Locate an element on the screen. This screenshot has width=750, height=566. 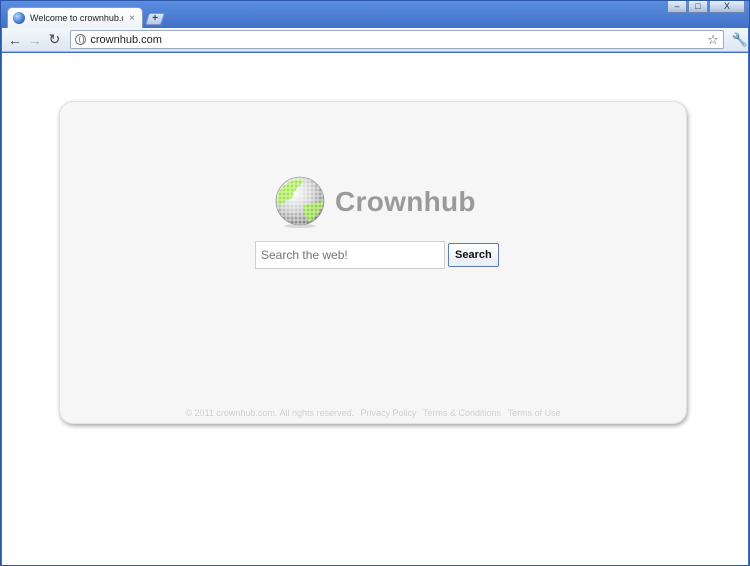
reload-button: ↻ is located at coordinates (55, 40).